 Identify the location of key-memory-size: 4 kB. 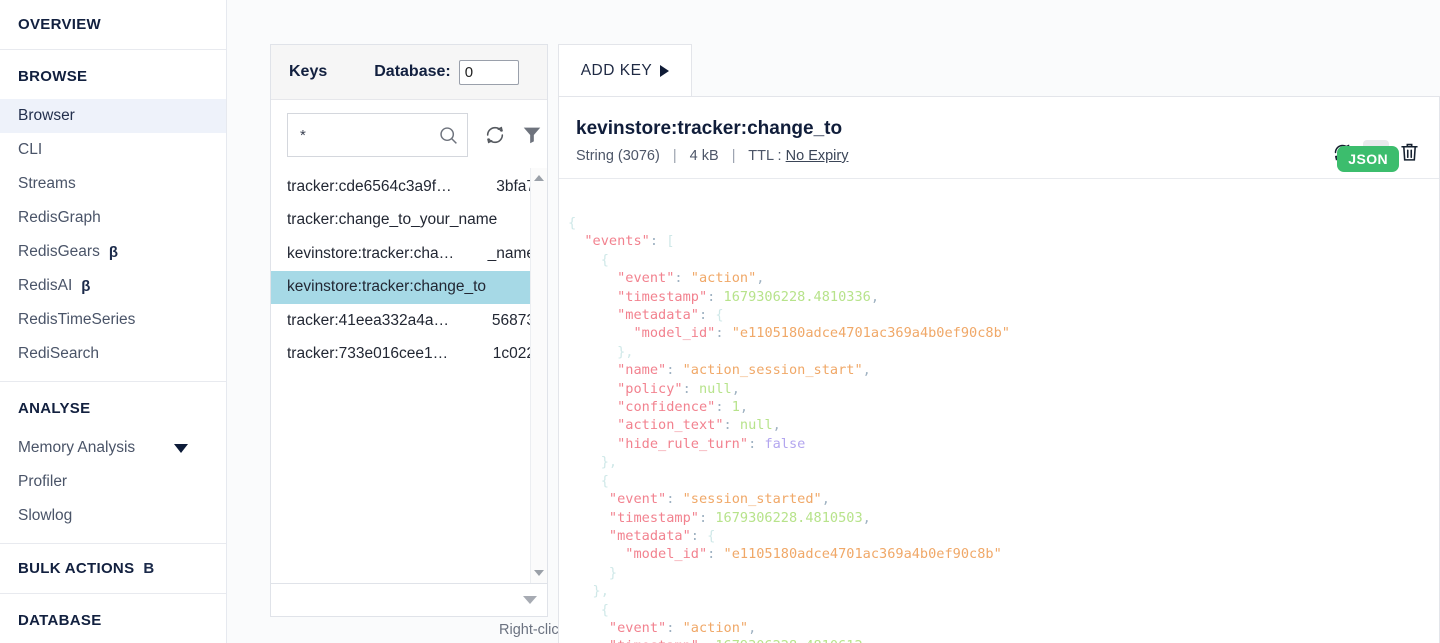
(704, 156).